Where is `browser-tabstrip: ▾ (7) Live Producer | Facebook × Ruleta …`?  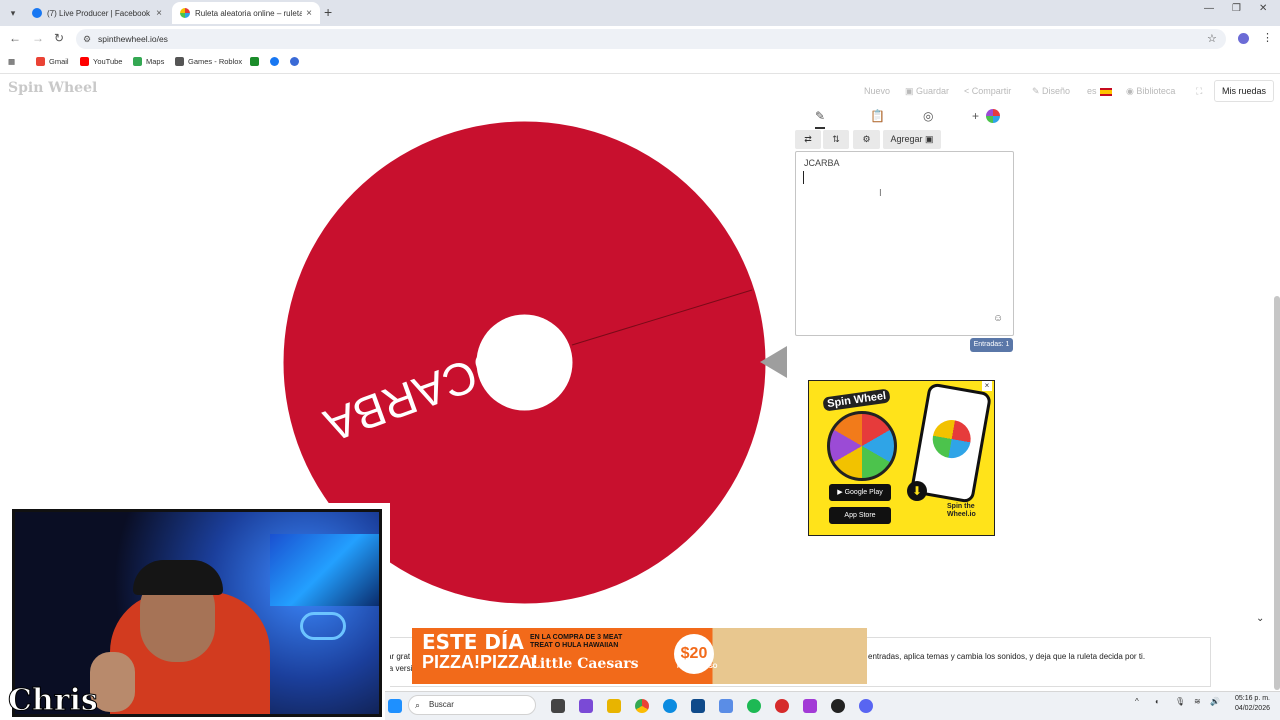 browser-tabstrip: ▾ (7) Live Producer | Facebook × Ruleta … is located at coordinates (640, 13).